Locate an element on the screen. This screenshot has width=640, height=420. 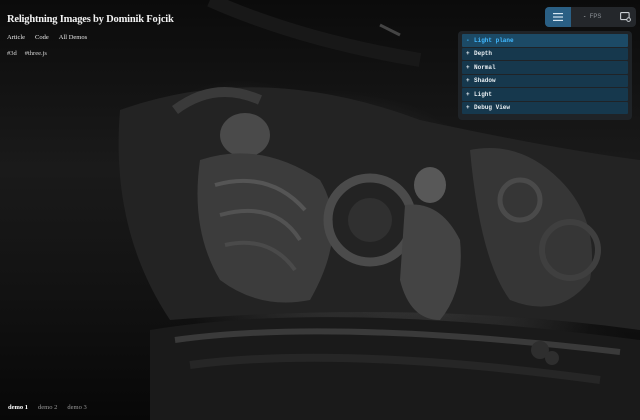
folder-shadow: + Shadow is located at coordinates (545, 80).